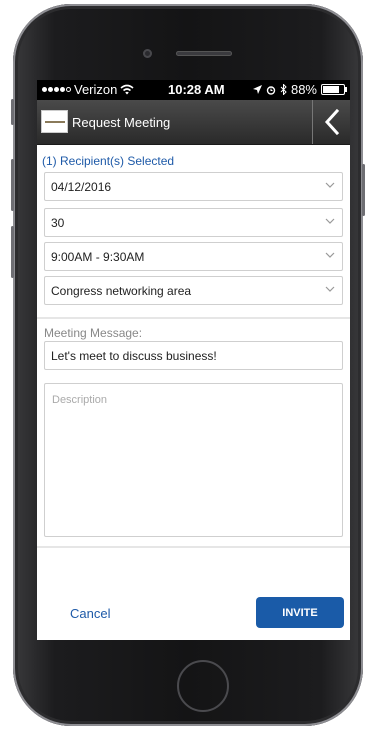 This screenshot has height=729, width=375. I want to click on meeting-message-value: Let's meet to discuss business!, so click(134, 355).